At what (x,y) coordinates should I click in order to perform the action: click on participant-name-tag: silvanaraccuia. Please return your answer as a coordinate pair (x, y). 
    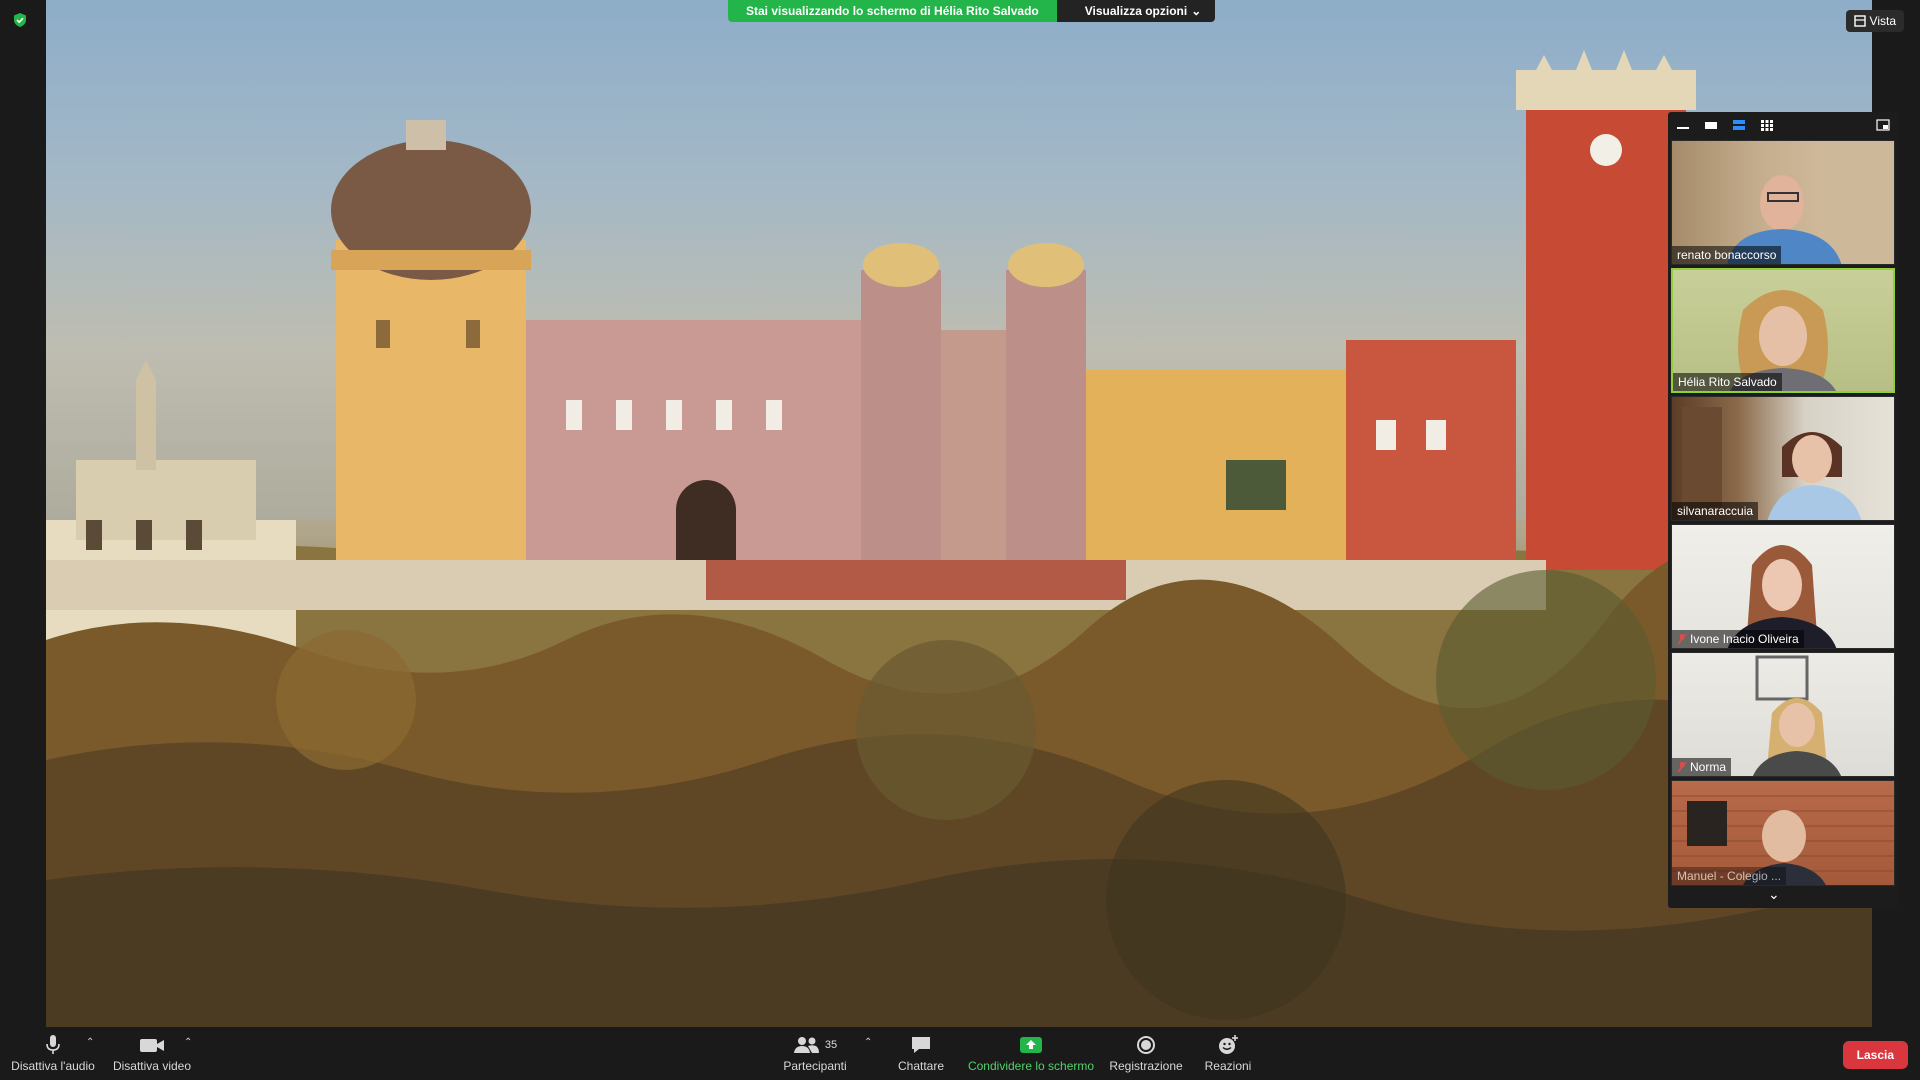
    Looking at the image, I should click on (1715, 511).